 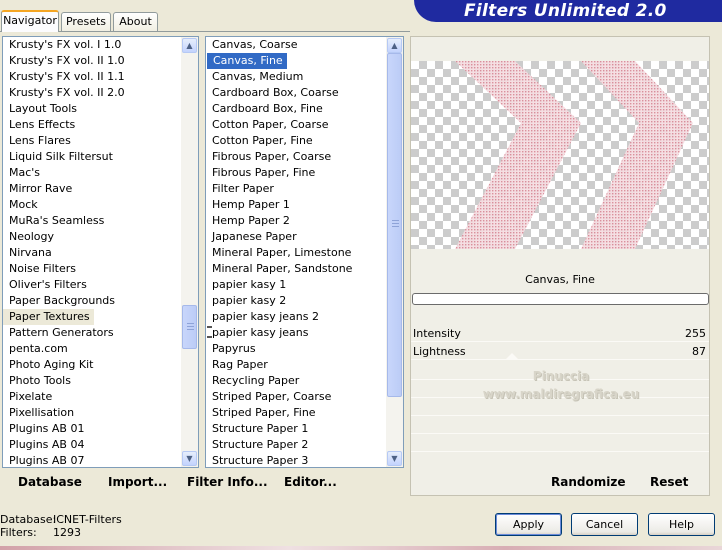 What do you see at coordinates (43, 460) in the screenshot?
I see `category-list-item: Plugins AB 07` at bounding box center [43, 460].